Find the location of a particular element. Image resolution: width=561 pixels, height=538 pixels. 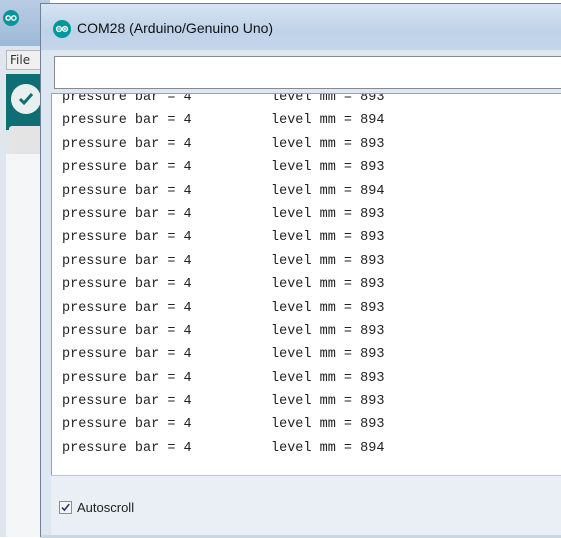

window-title: COM28 (Arduino/Genuino Uno) is located at coordinates (175, 28).